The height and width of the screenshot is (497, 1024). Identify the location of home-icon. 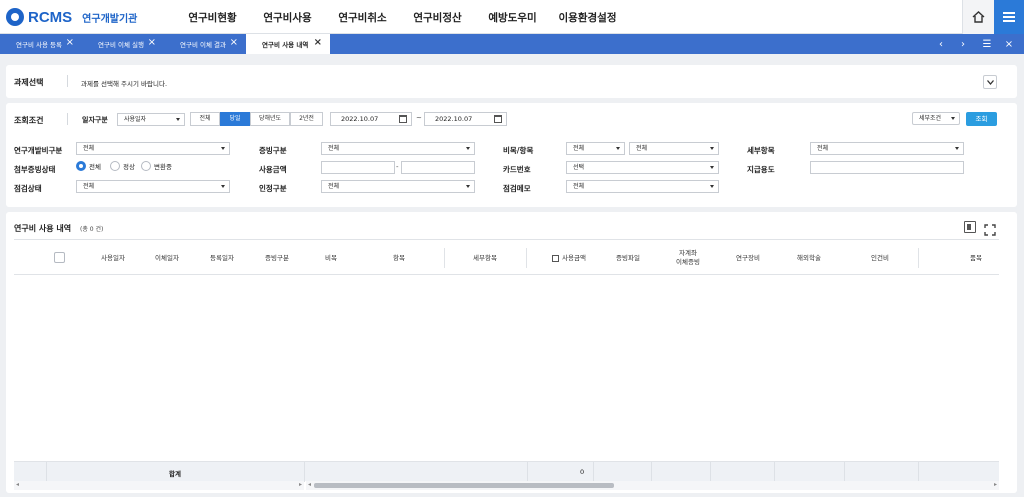
(978, 17).